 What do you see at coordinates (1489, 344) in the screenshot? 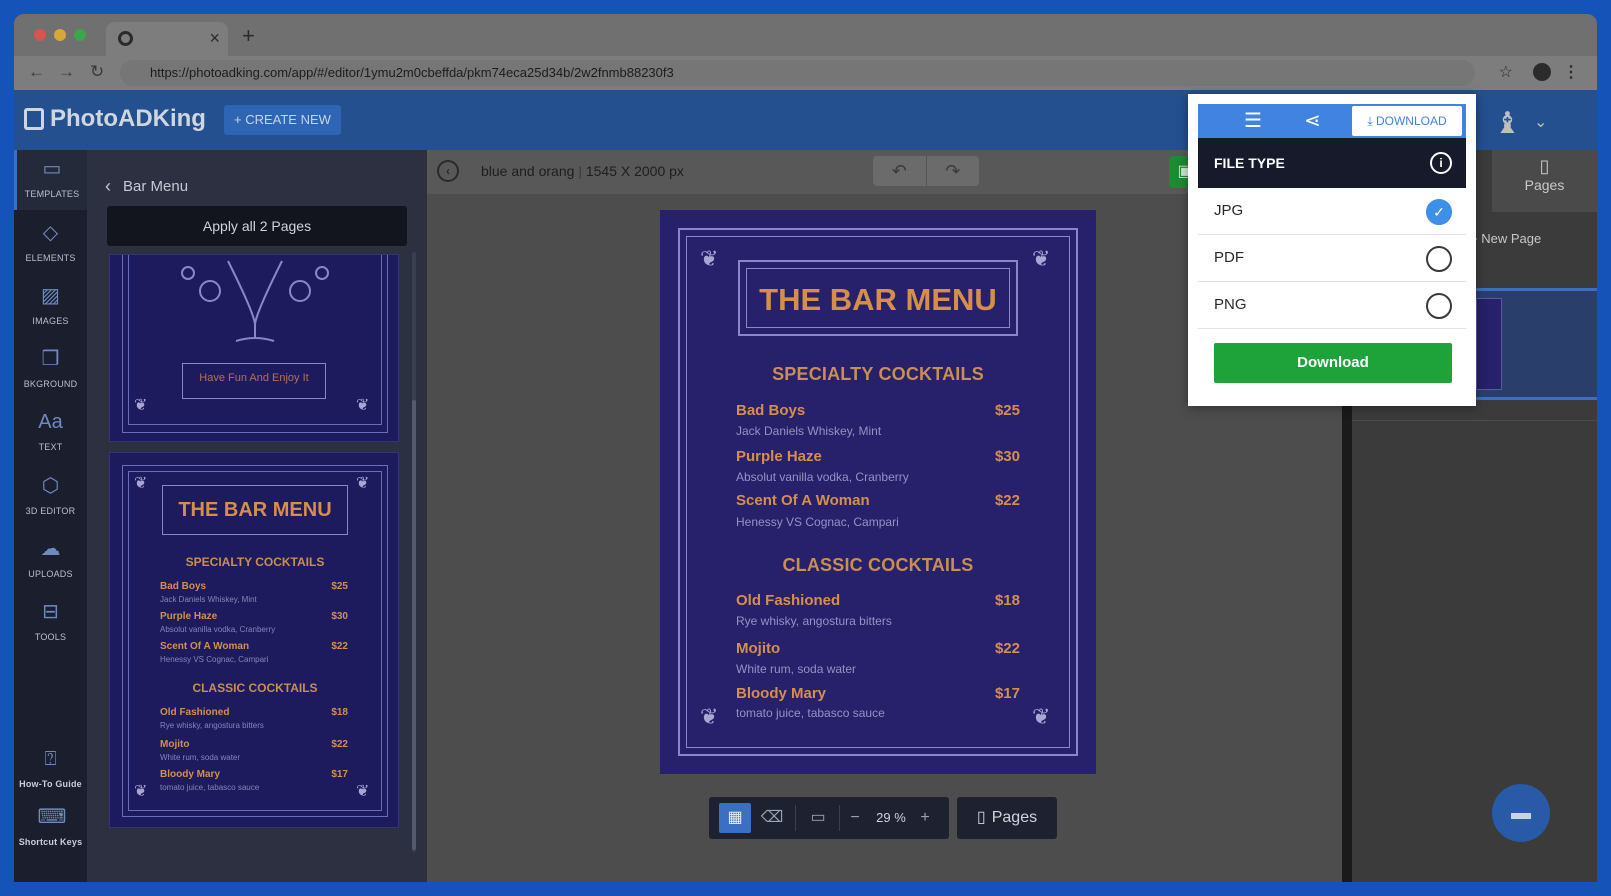
I see `page-mini-thumbnail` at bounding box center [1489, 344].